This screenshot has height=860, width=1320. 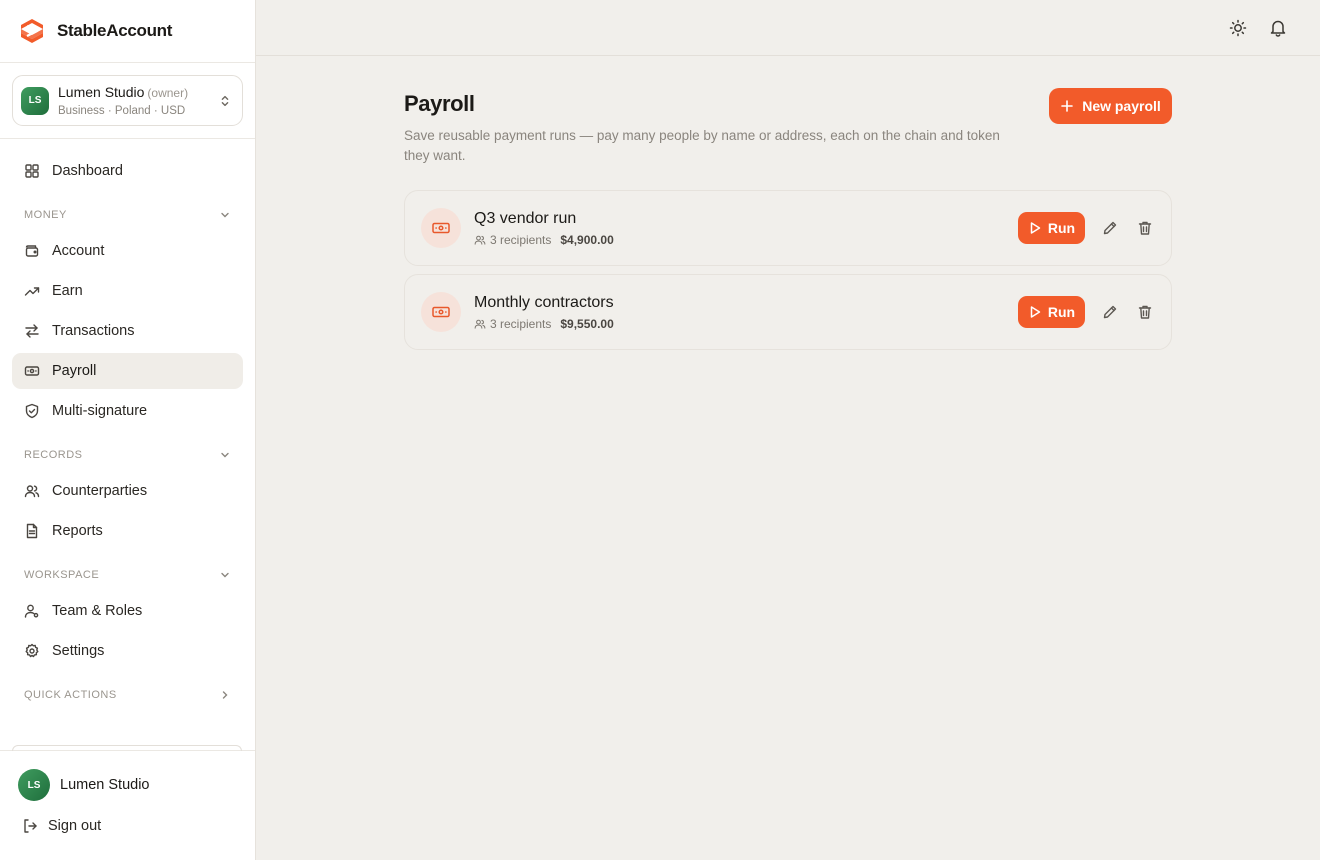 What do you see at coordinates (168, 93) in the screenshot?
I see `workspace-role: (owner)` at bounding box center [168, 93].